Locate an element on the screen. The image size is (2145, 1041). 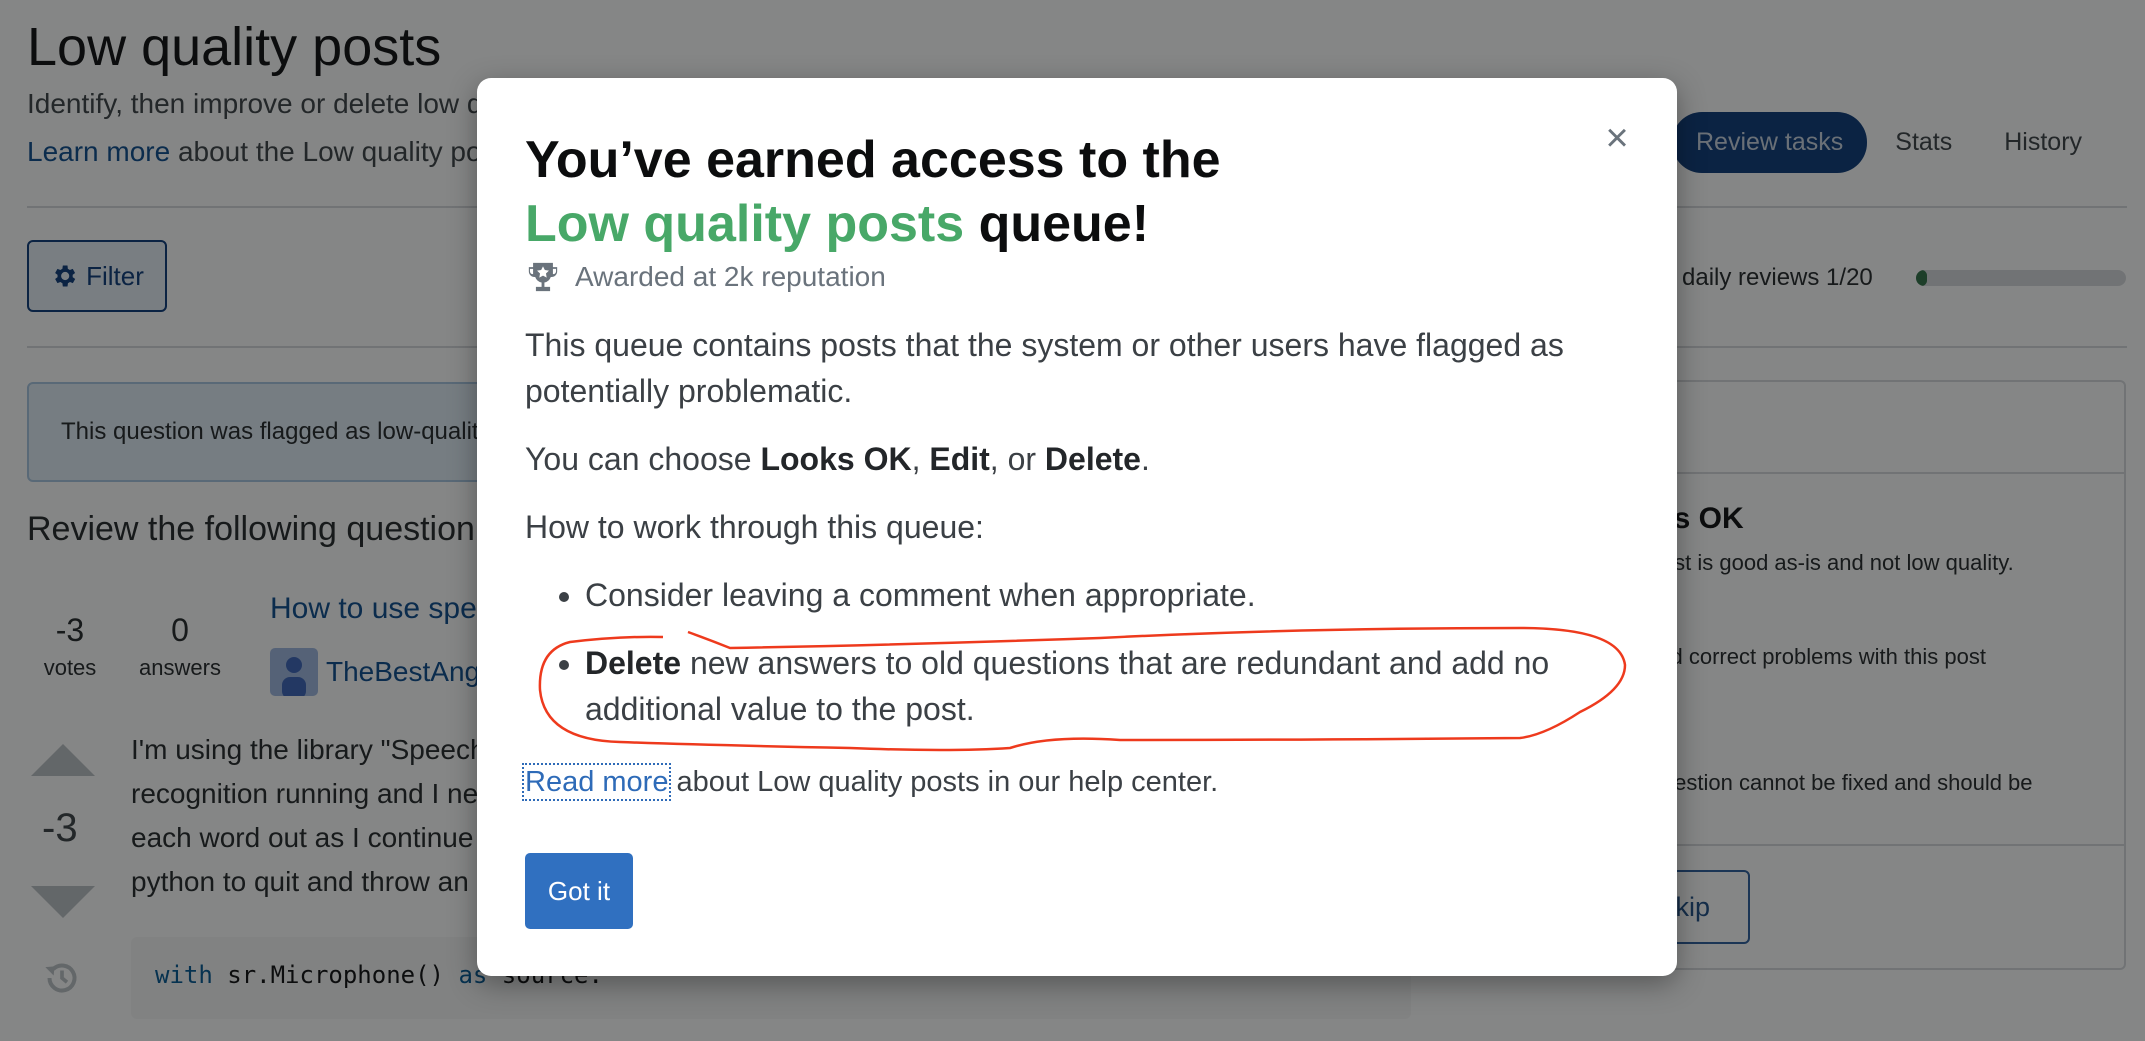
modal-title-line1: You’ve earned access to the is located at coordinates (873, 160).